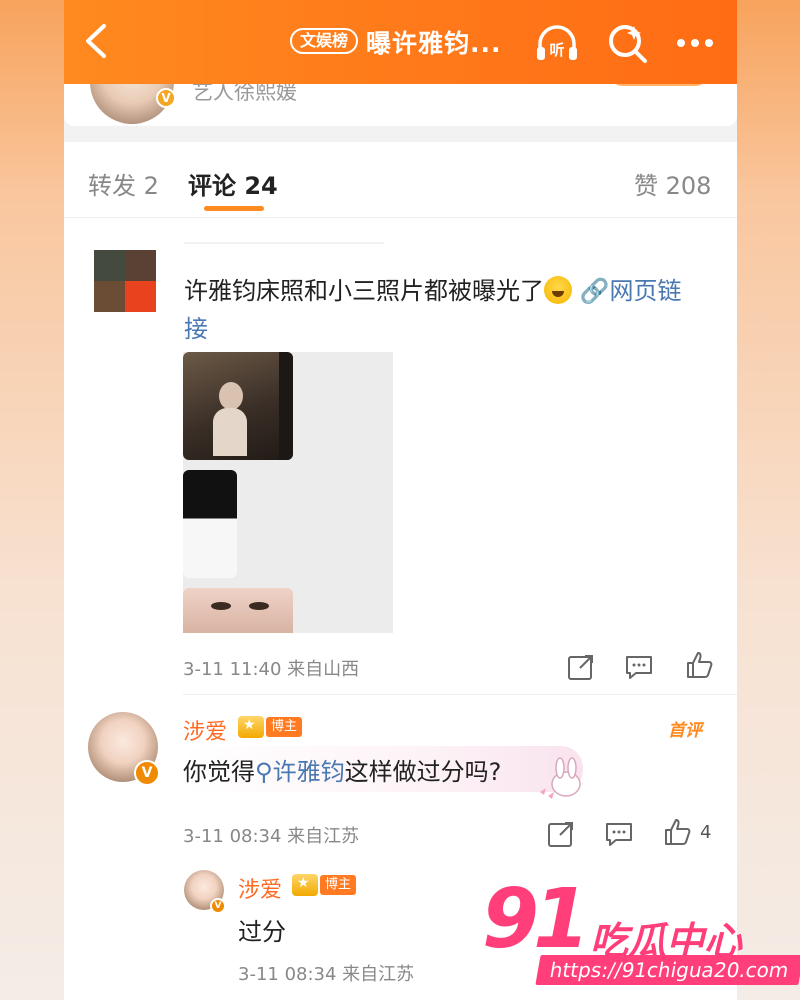 This screenshot has width=800, height=1000. Describe the element at coordinates (667, 970) in the screenshot. I see `watermark-url: https://91chigua20.com` at that location.